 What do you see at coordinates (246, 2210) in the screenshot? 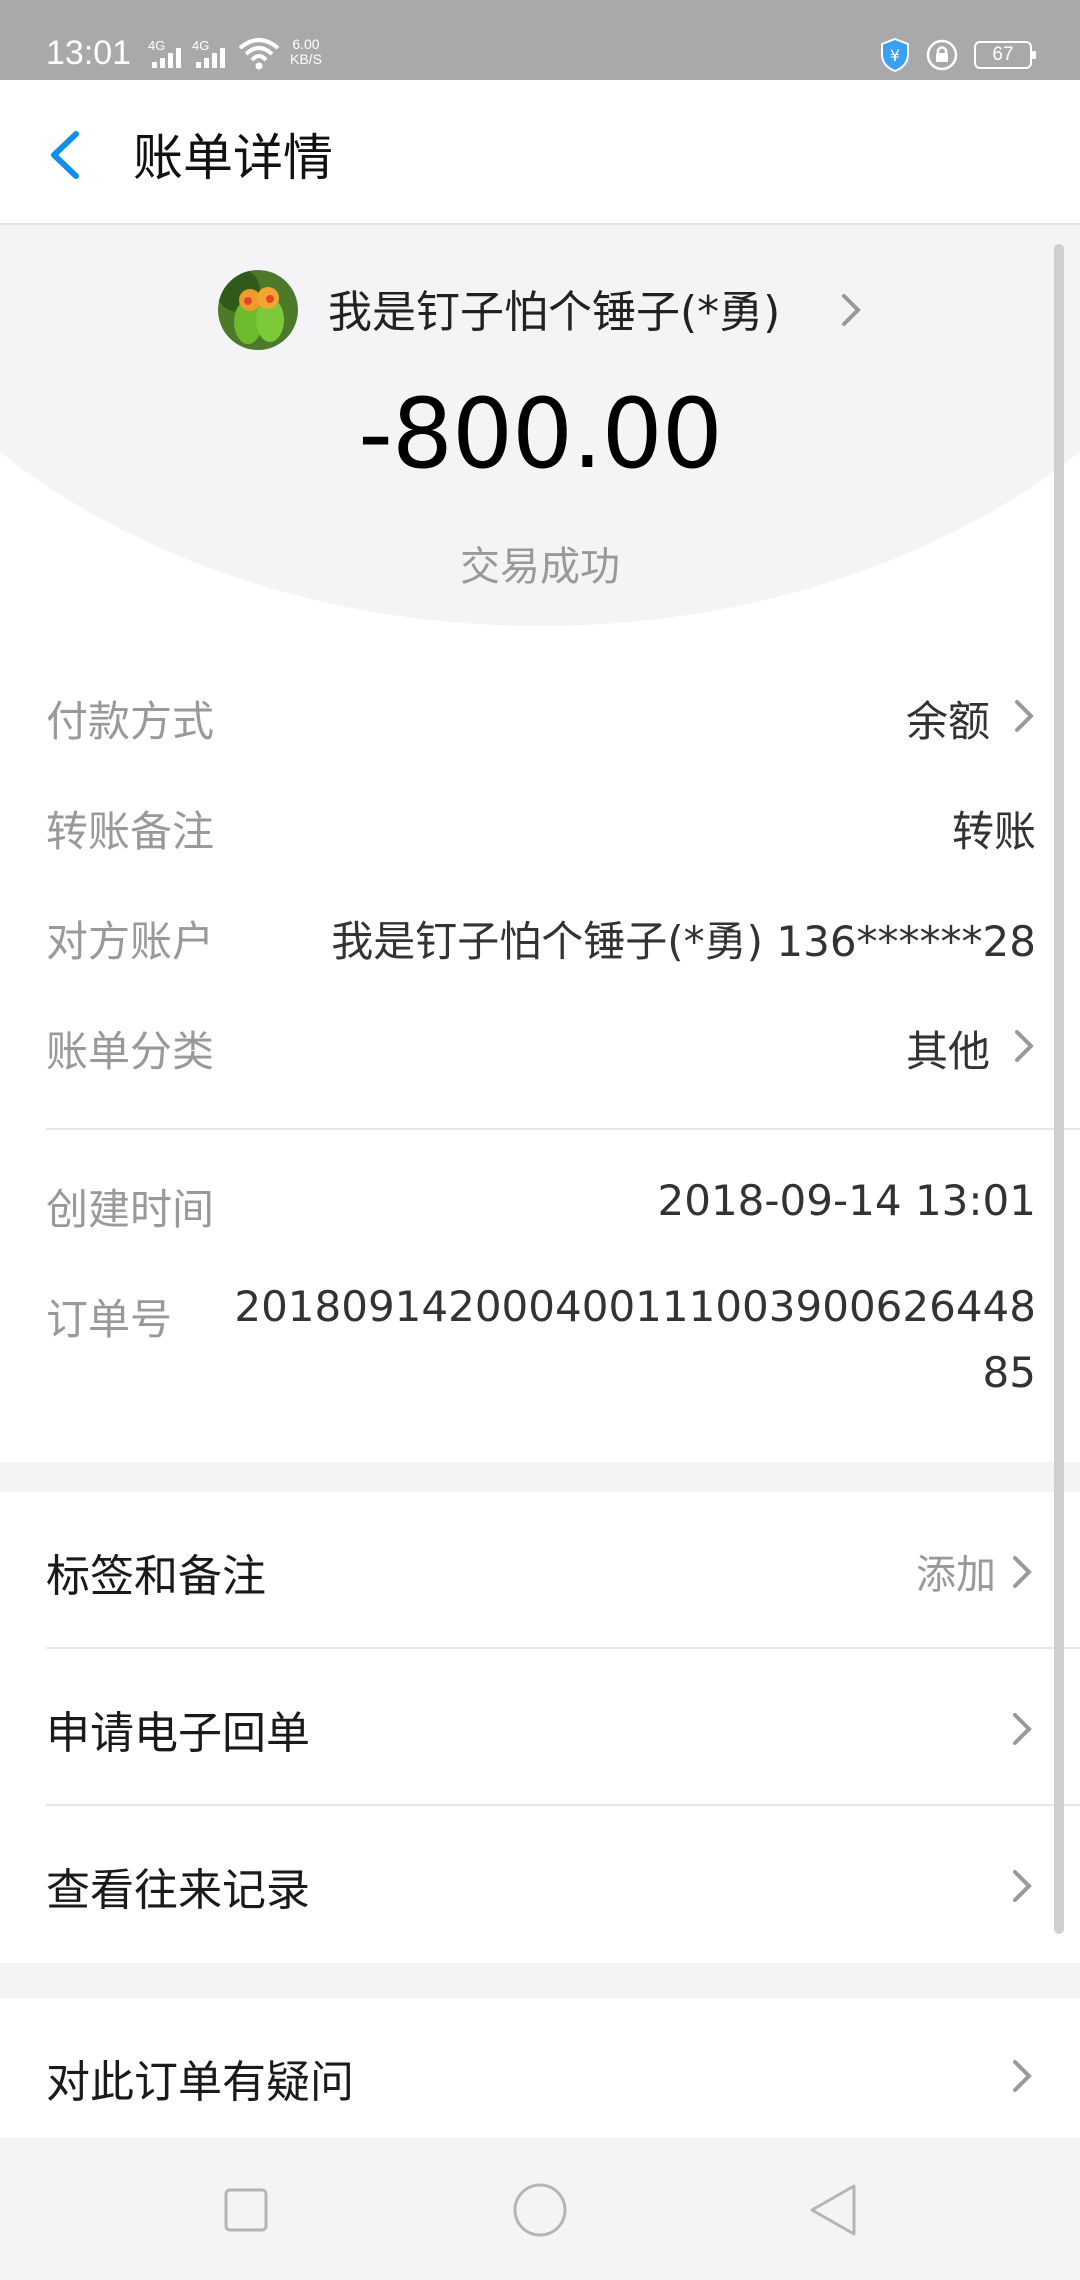
I see `recent-apps-icon` at bounding box center [246, 2210].